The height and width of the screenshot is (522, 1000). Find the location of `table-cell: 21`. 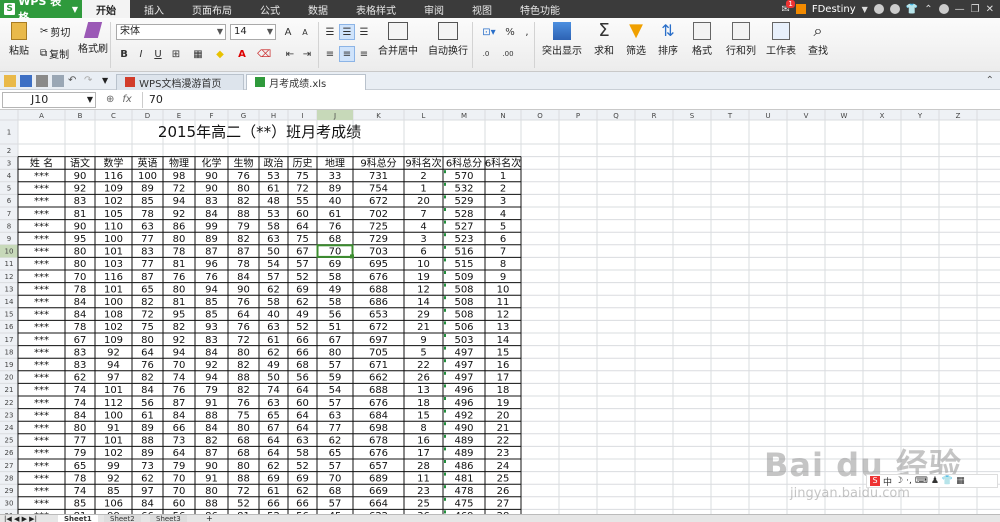

table-cell: 21 is located at coordinates (423, 327).